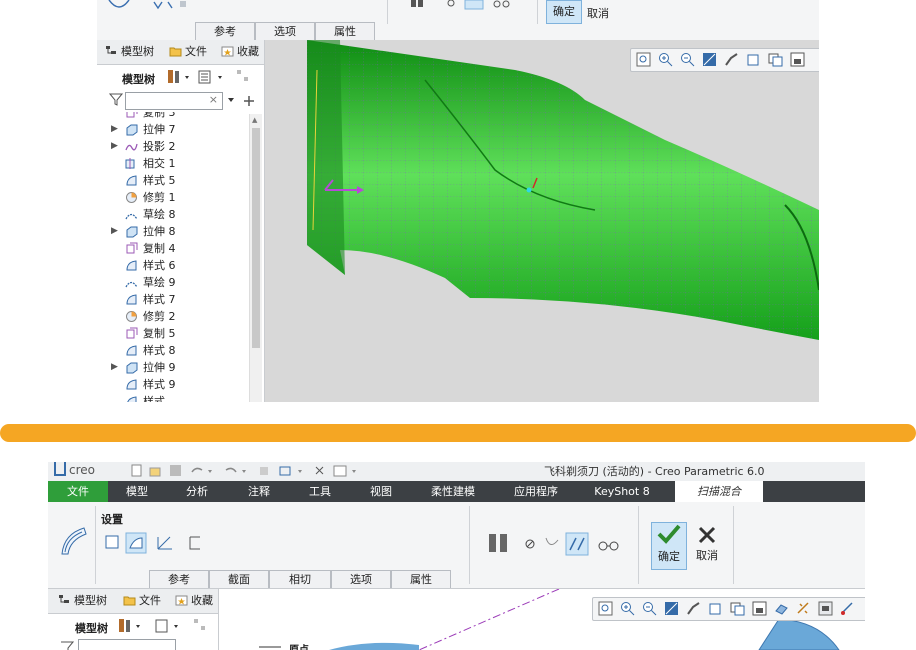 This screenshot has width=916, height=650. What do you see at coordinates (254, 120) in the screenshot?
I see `scroll-up-icon: ▲` at bounding box center [254, 120].